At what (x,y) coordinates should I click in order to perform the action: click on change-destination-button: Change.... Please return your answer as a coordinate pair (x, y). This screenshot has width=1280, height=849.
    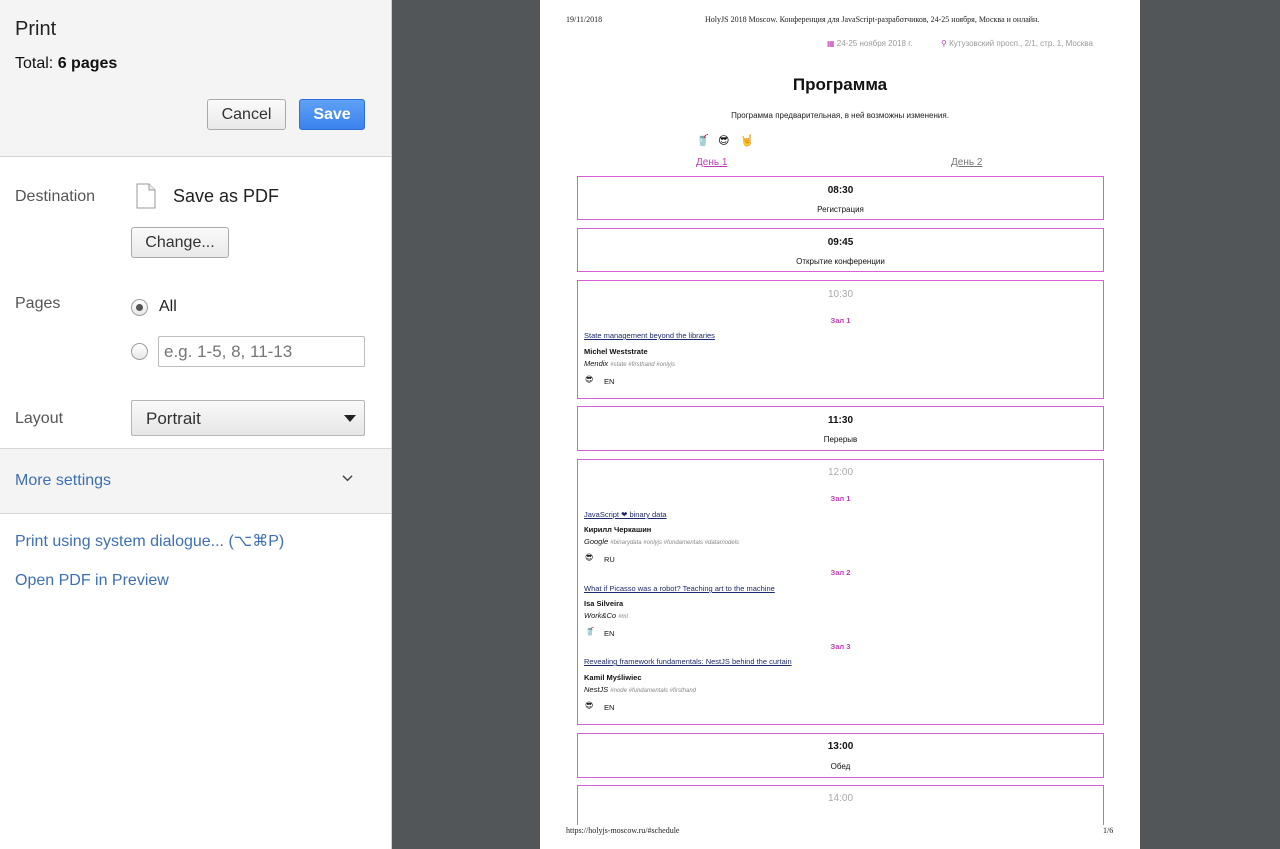
    Looking at the image, I should click on (180, 242).